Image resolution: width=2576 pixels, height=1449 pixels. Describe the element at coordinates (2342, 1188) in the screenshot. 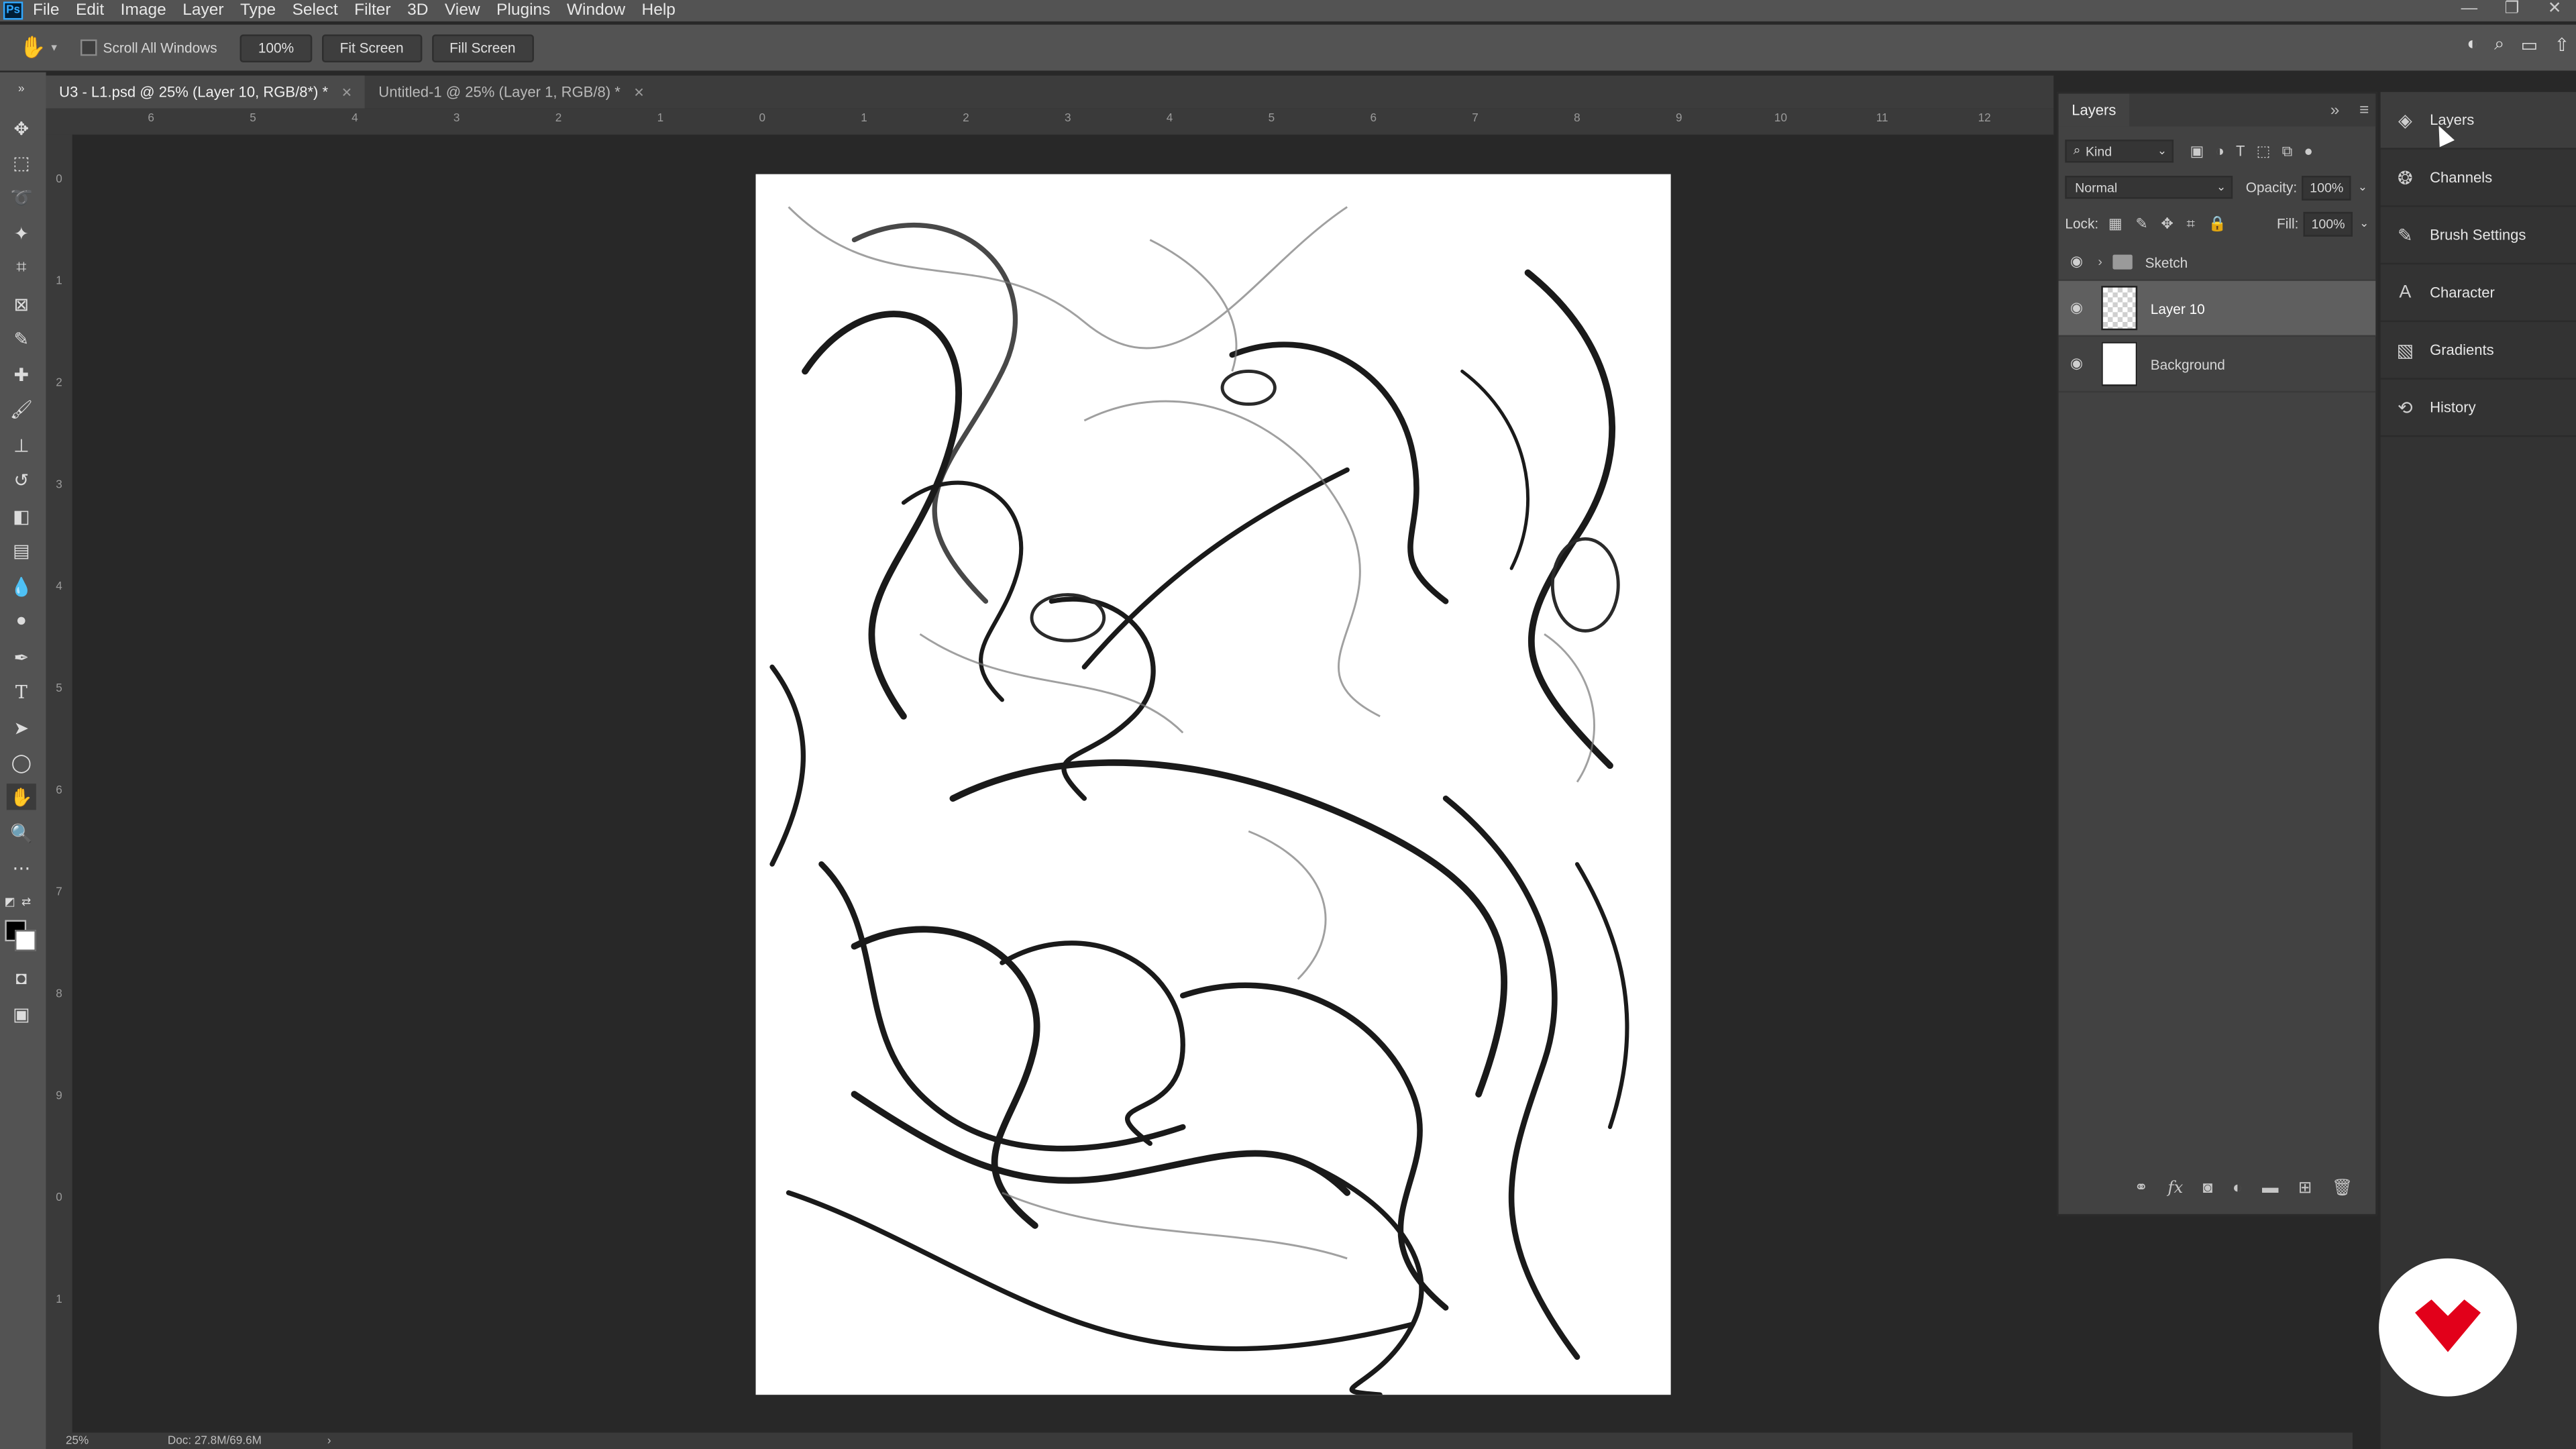

I see `delete-layer-icon: 🗑` at that location.